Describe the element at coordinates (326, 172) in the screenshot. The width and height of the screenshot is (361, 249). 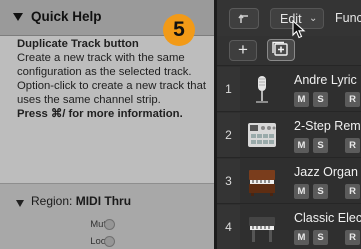
I see `track-name: Jazz Organ` at that location.